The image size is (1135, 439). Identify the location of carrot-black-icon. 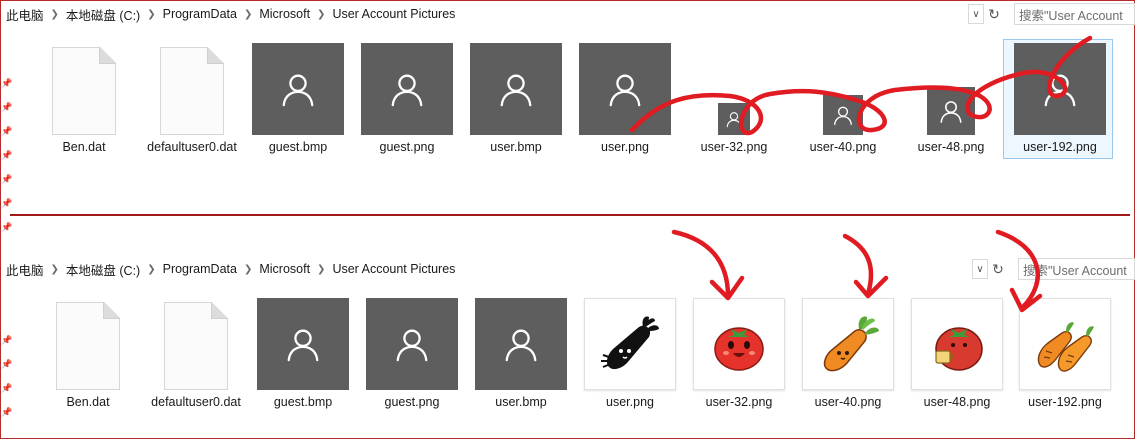
(630, 344).